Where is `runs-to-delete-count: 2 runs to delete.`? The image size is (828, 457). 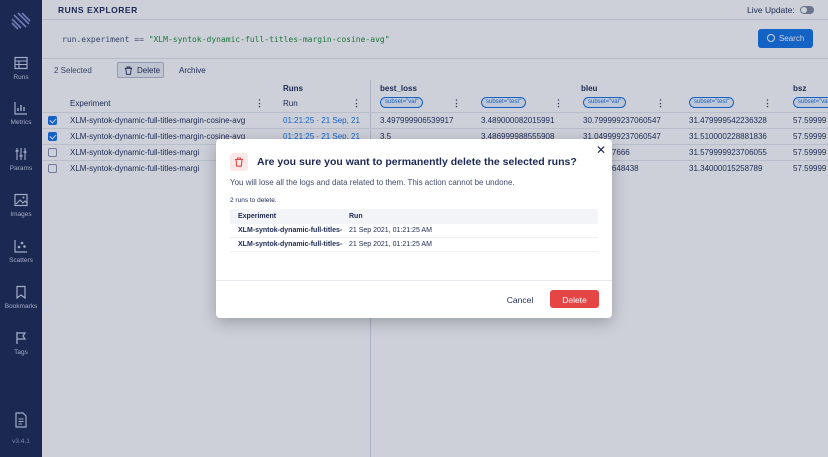 runs-to-delete-count: 2 runs to delete. is located at coordinates (253, 200).